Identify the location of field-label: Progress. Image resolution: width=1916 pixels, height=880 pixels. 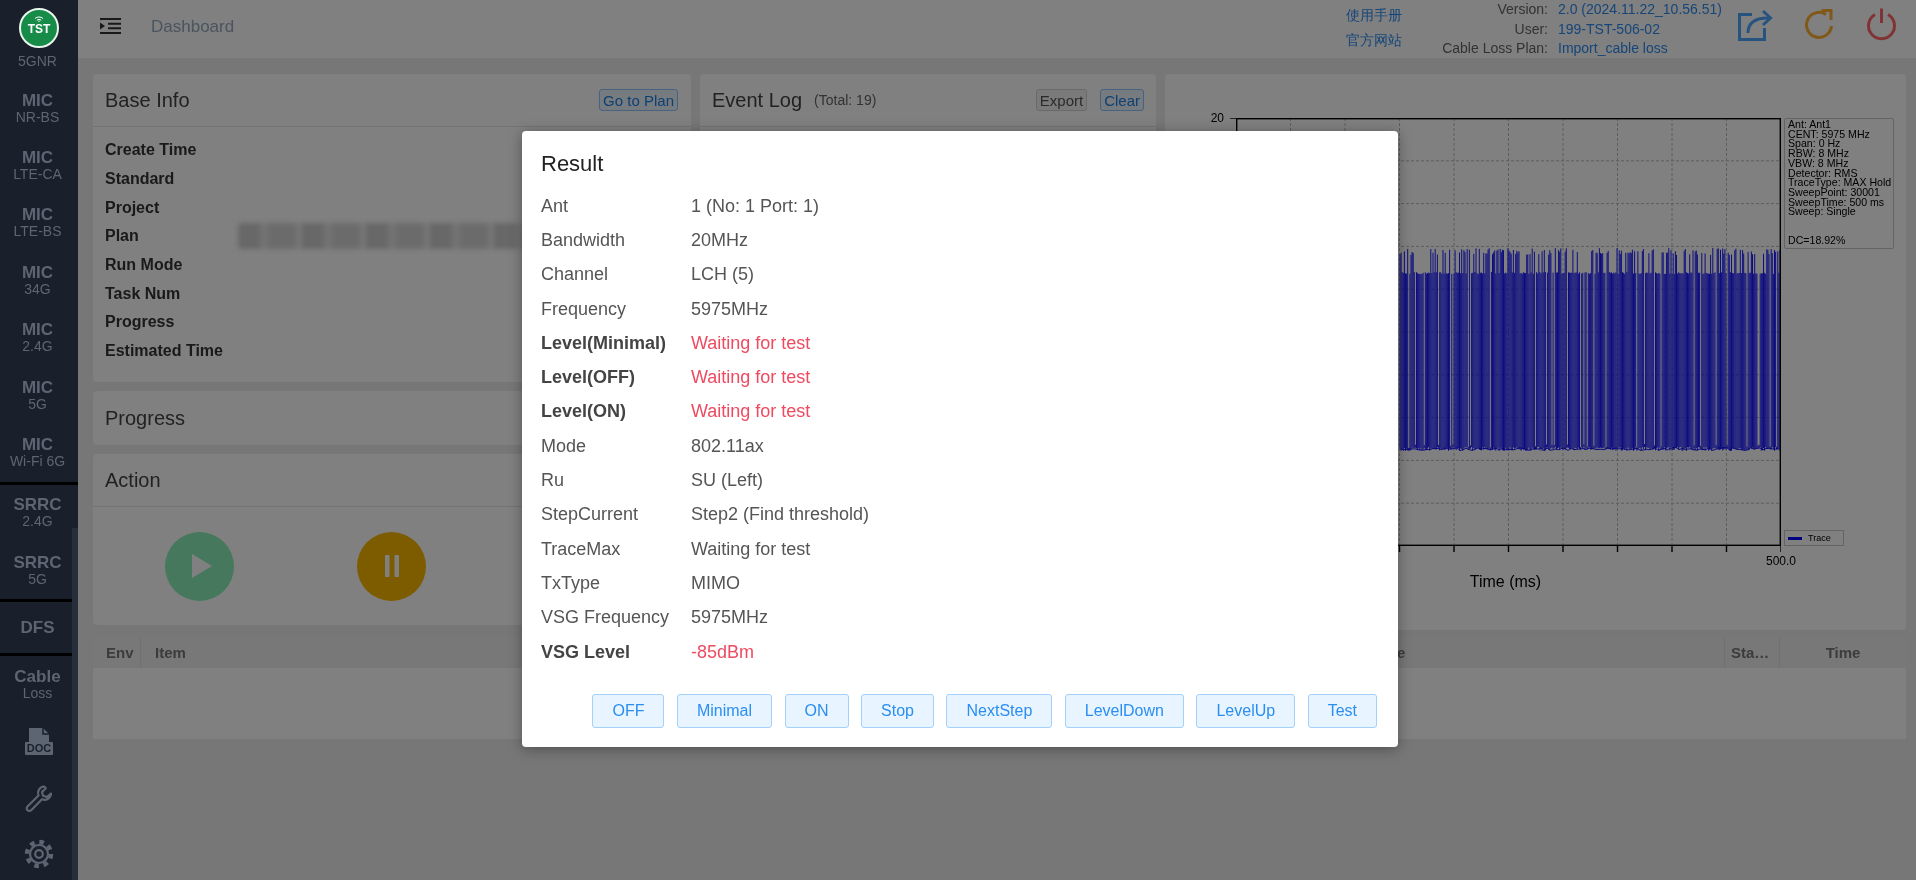
(140, 322).